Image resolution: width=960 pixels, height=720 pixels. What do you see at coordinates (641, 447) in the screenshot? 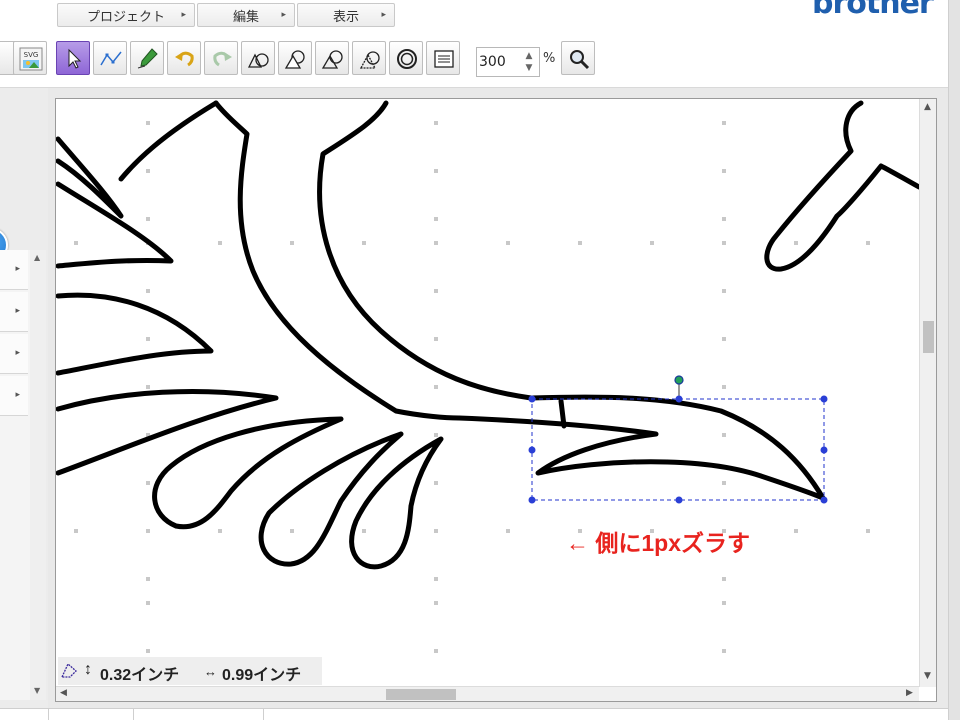
I see `selected-tip` at bounding box center [641, 447].